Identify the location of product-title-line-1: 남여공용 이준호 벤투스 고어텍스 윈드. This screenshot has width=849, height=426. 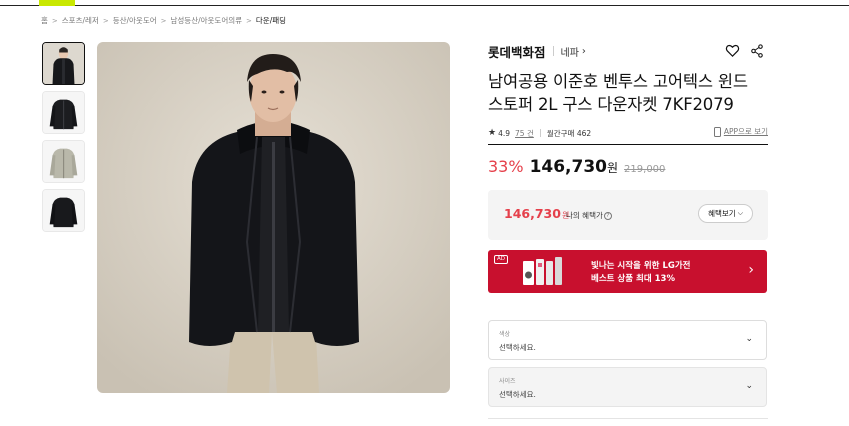
(618, 81).